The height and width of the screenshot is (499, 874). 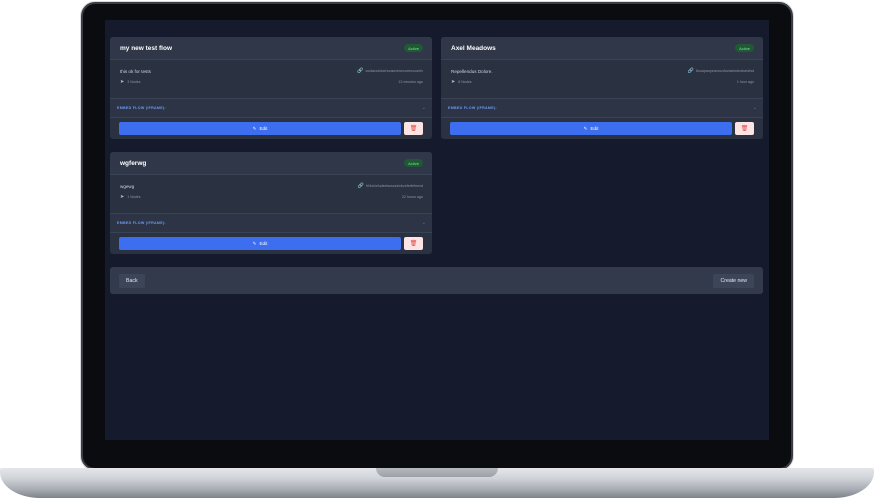 I want to click on flow-card-header: Axel Meadows Active, so click(x=602, y=48).